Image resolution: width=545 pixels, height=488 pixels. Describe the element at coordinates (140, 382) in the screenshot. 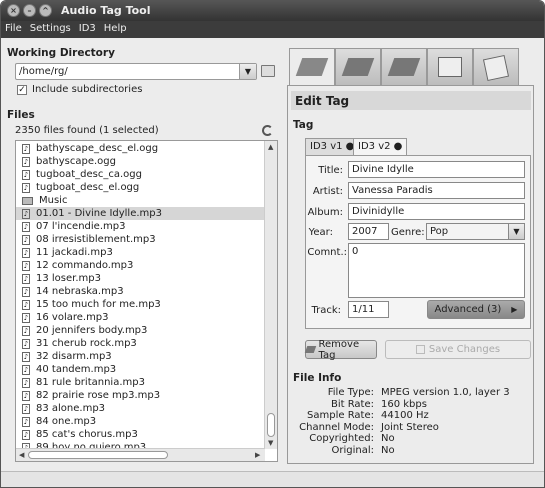

I see `list-item: ♪ 81 rule britannia.mp3` at that location.